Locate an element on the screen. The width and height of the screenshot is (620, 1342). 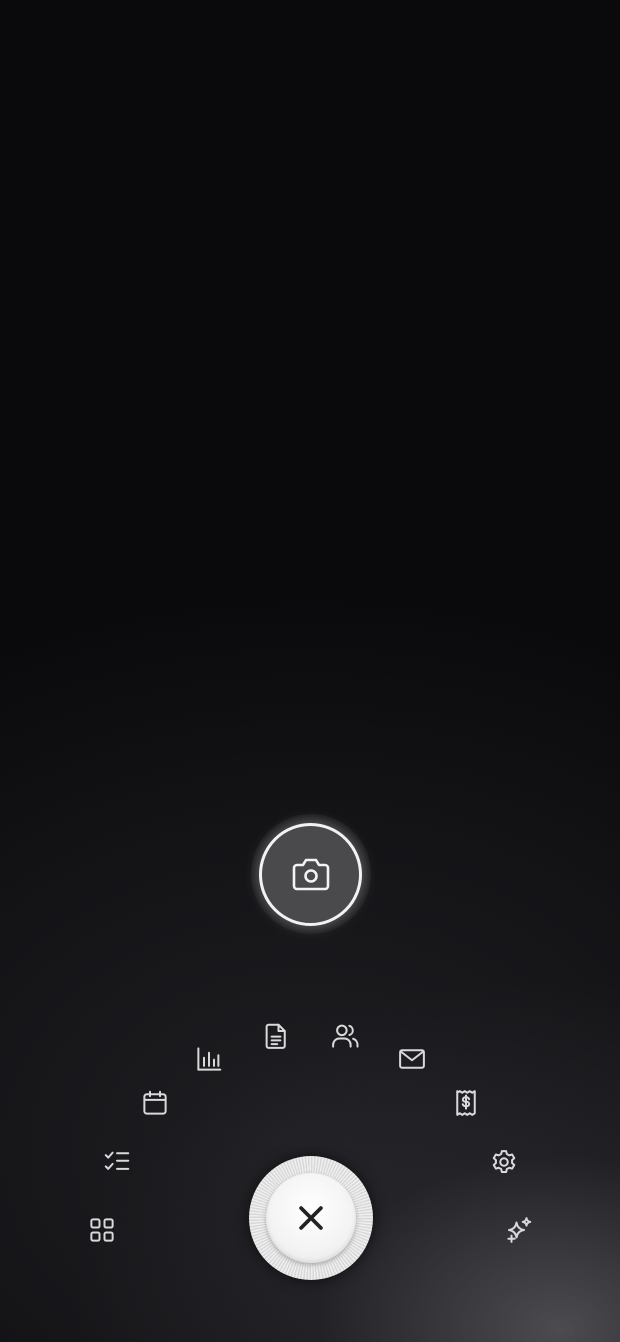
bar-chart-icon is located at coordinates (209, 1059).